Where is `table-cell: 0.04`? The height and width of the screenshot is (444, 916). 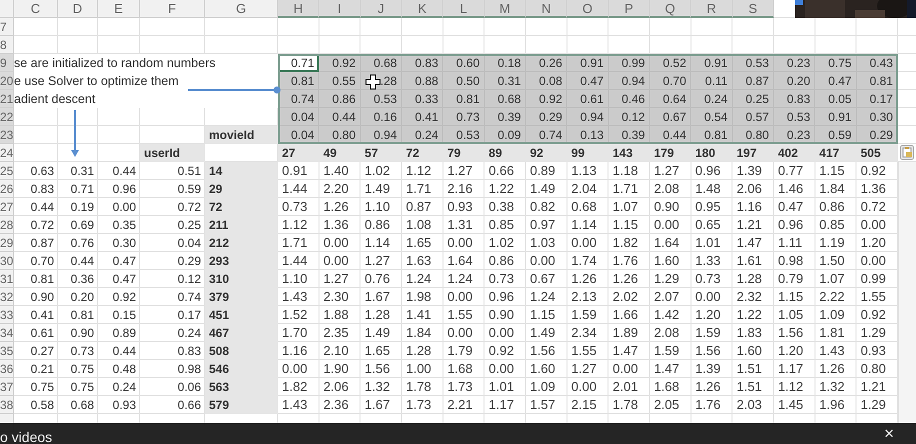
table-cell: 0.04 is located at coordinates (299, 117).